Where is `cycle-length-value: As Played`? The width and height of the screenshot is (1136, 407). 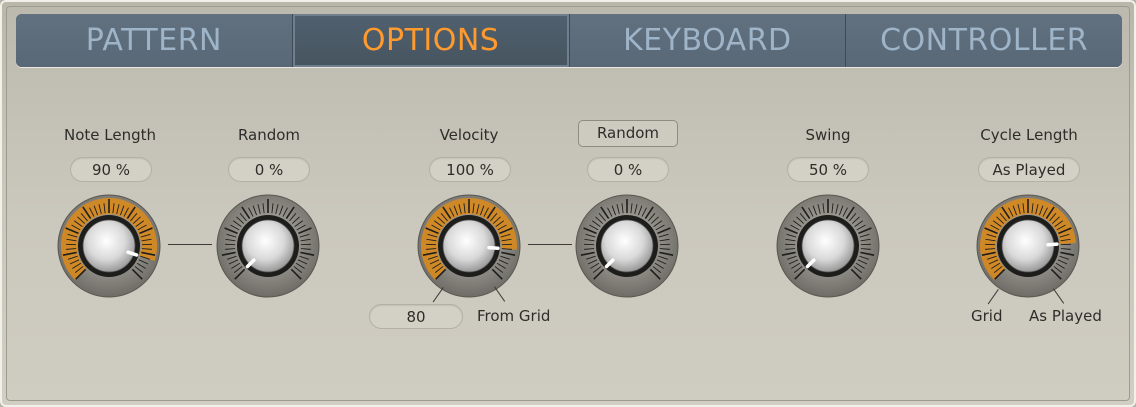 cycle-length-value: As Played is located at coordinates (1029, 169).